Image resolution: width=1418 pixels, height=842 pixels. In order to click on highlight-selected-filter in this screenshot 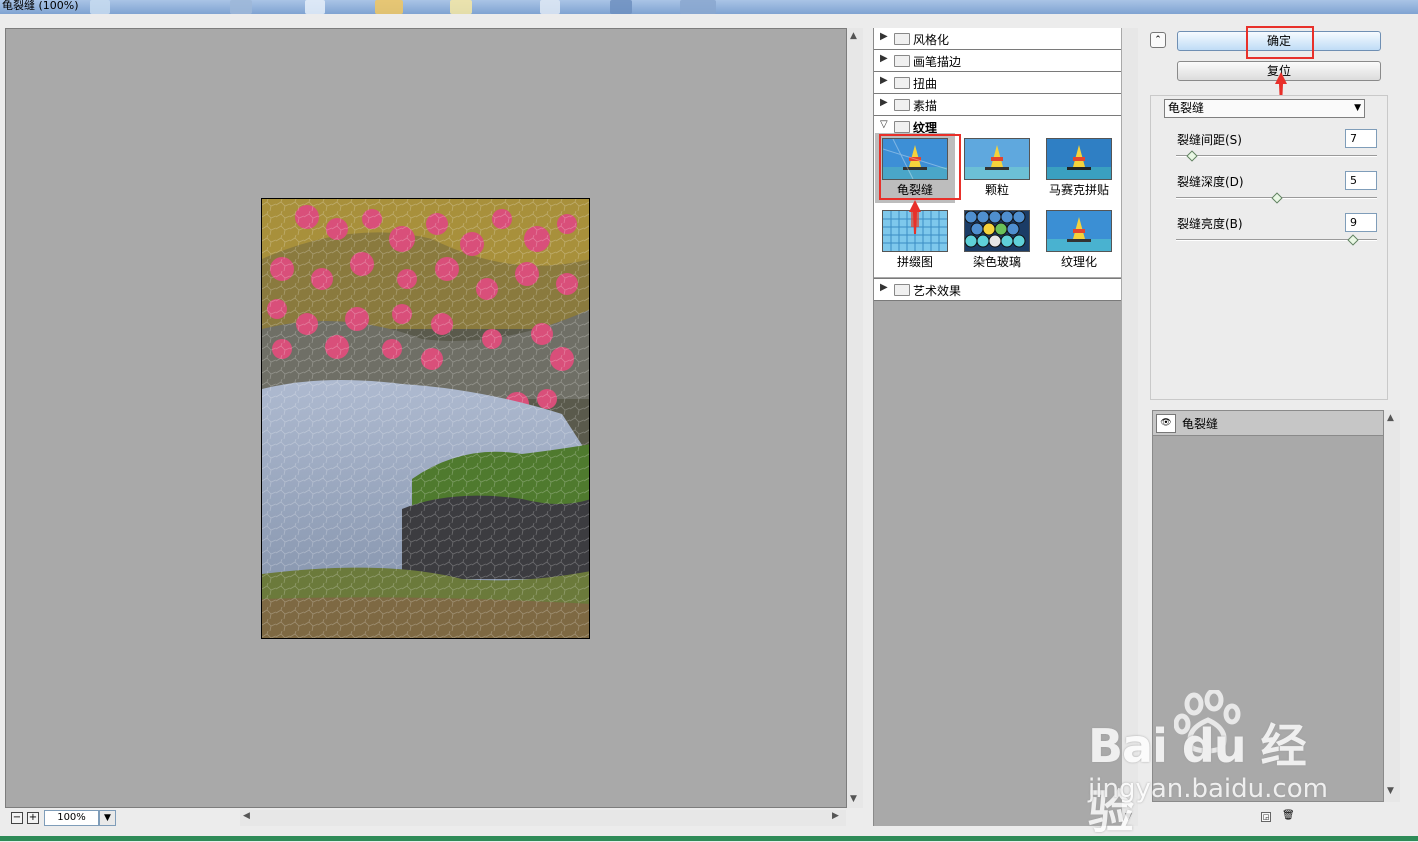, I will do `click(920, 167)`.